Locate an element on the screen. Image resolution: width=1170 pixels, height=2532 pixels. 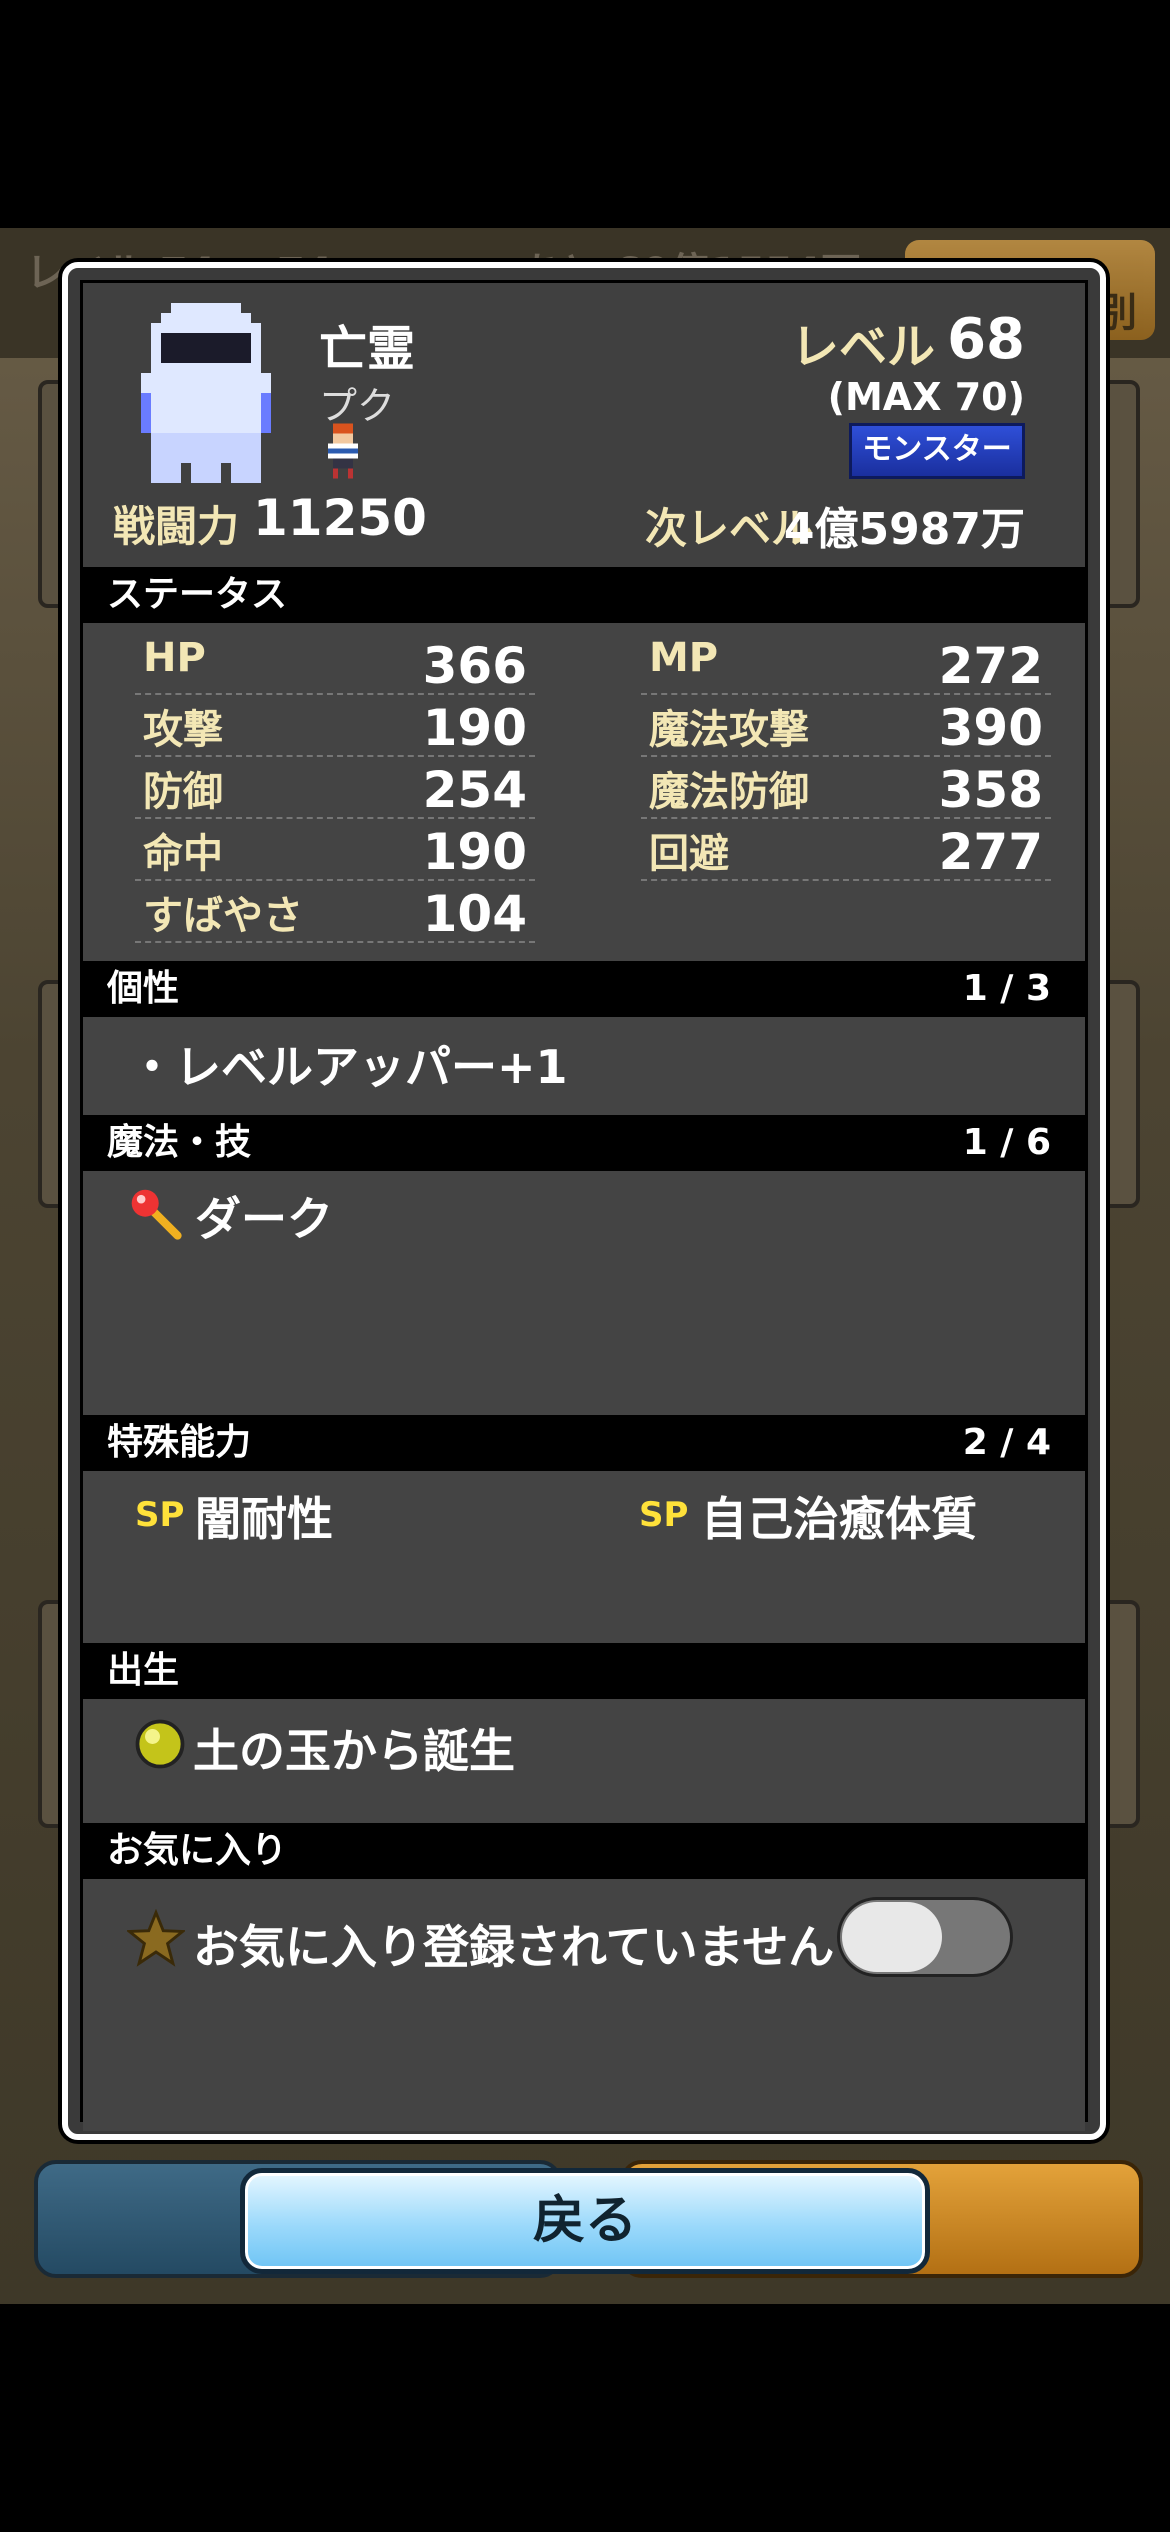
monster-reading: プク is located at coordinates (357, 406).